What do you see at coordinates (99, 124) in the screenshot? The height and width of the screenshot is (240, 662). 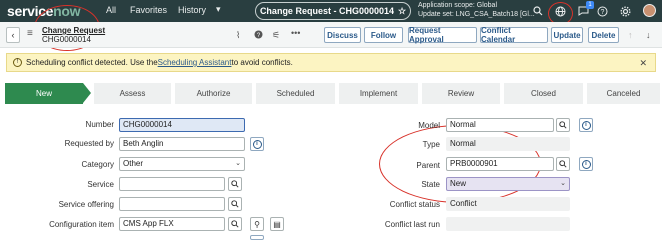 I see `number-label: Number` at bounding box center [99, 124].